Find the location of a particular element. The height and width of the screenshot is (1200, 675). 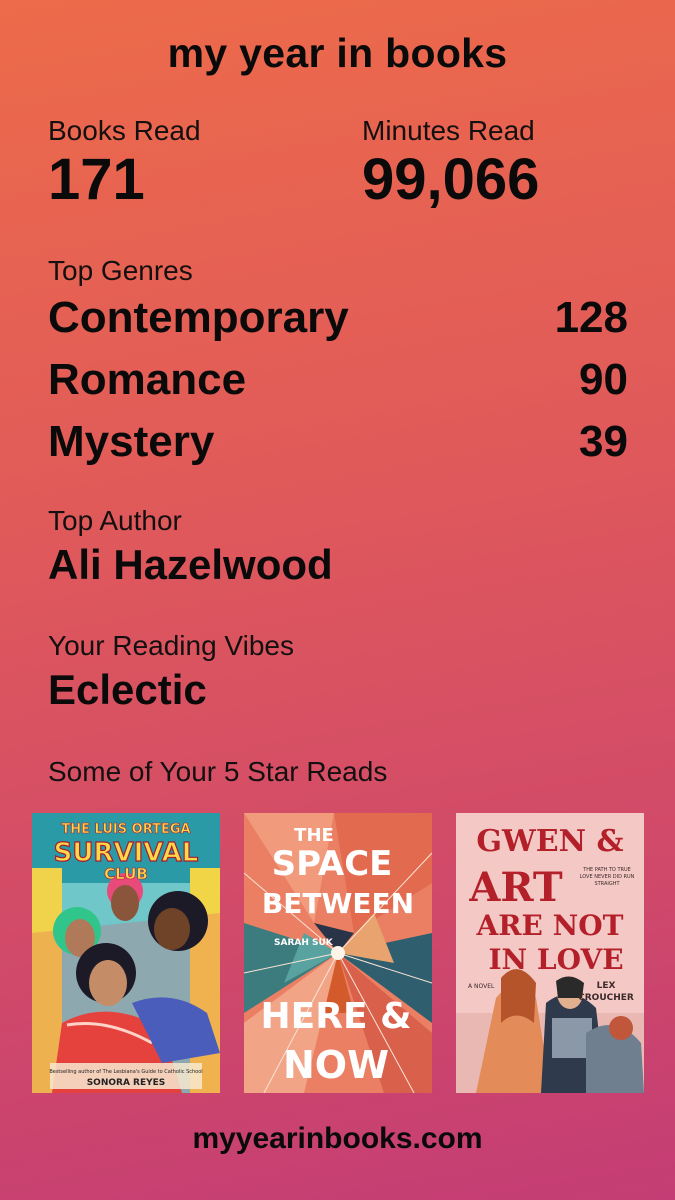

genre-count: 128 is located at coordinates (591, 317).